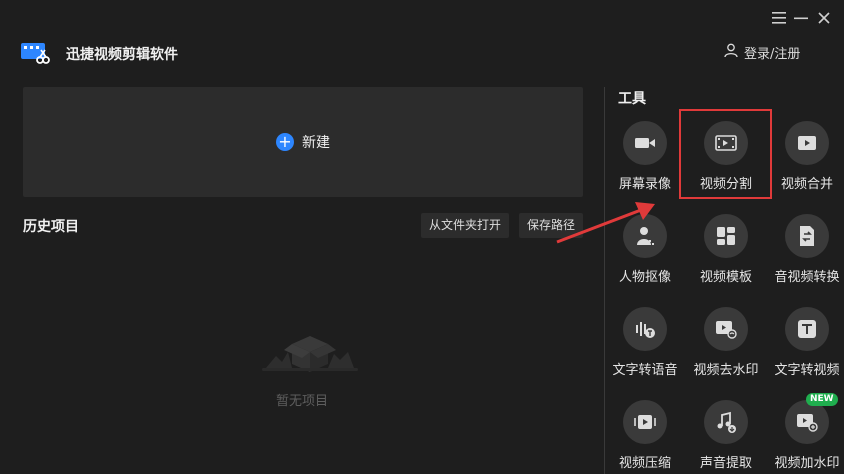  I want to click on tool-audio-extract: 声音提取, so click(726, 435).